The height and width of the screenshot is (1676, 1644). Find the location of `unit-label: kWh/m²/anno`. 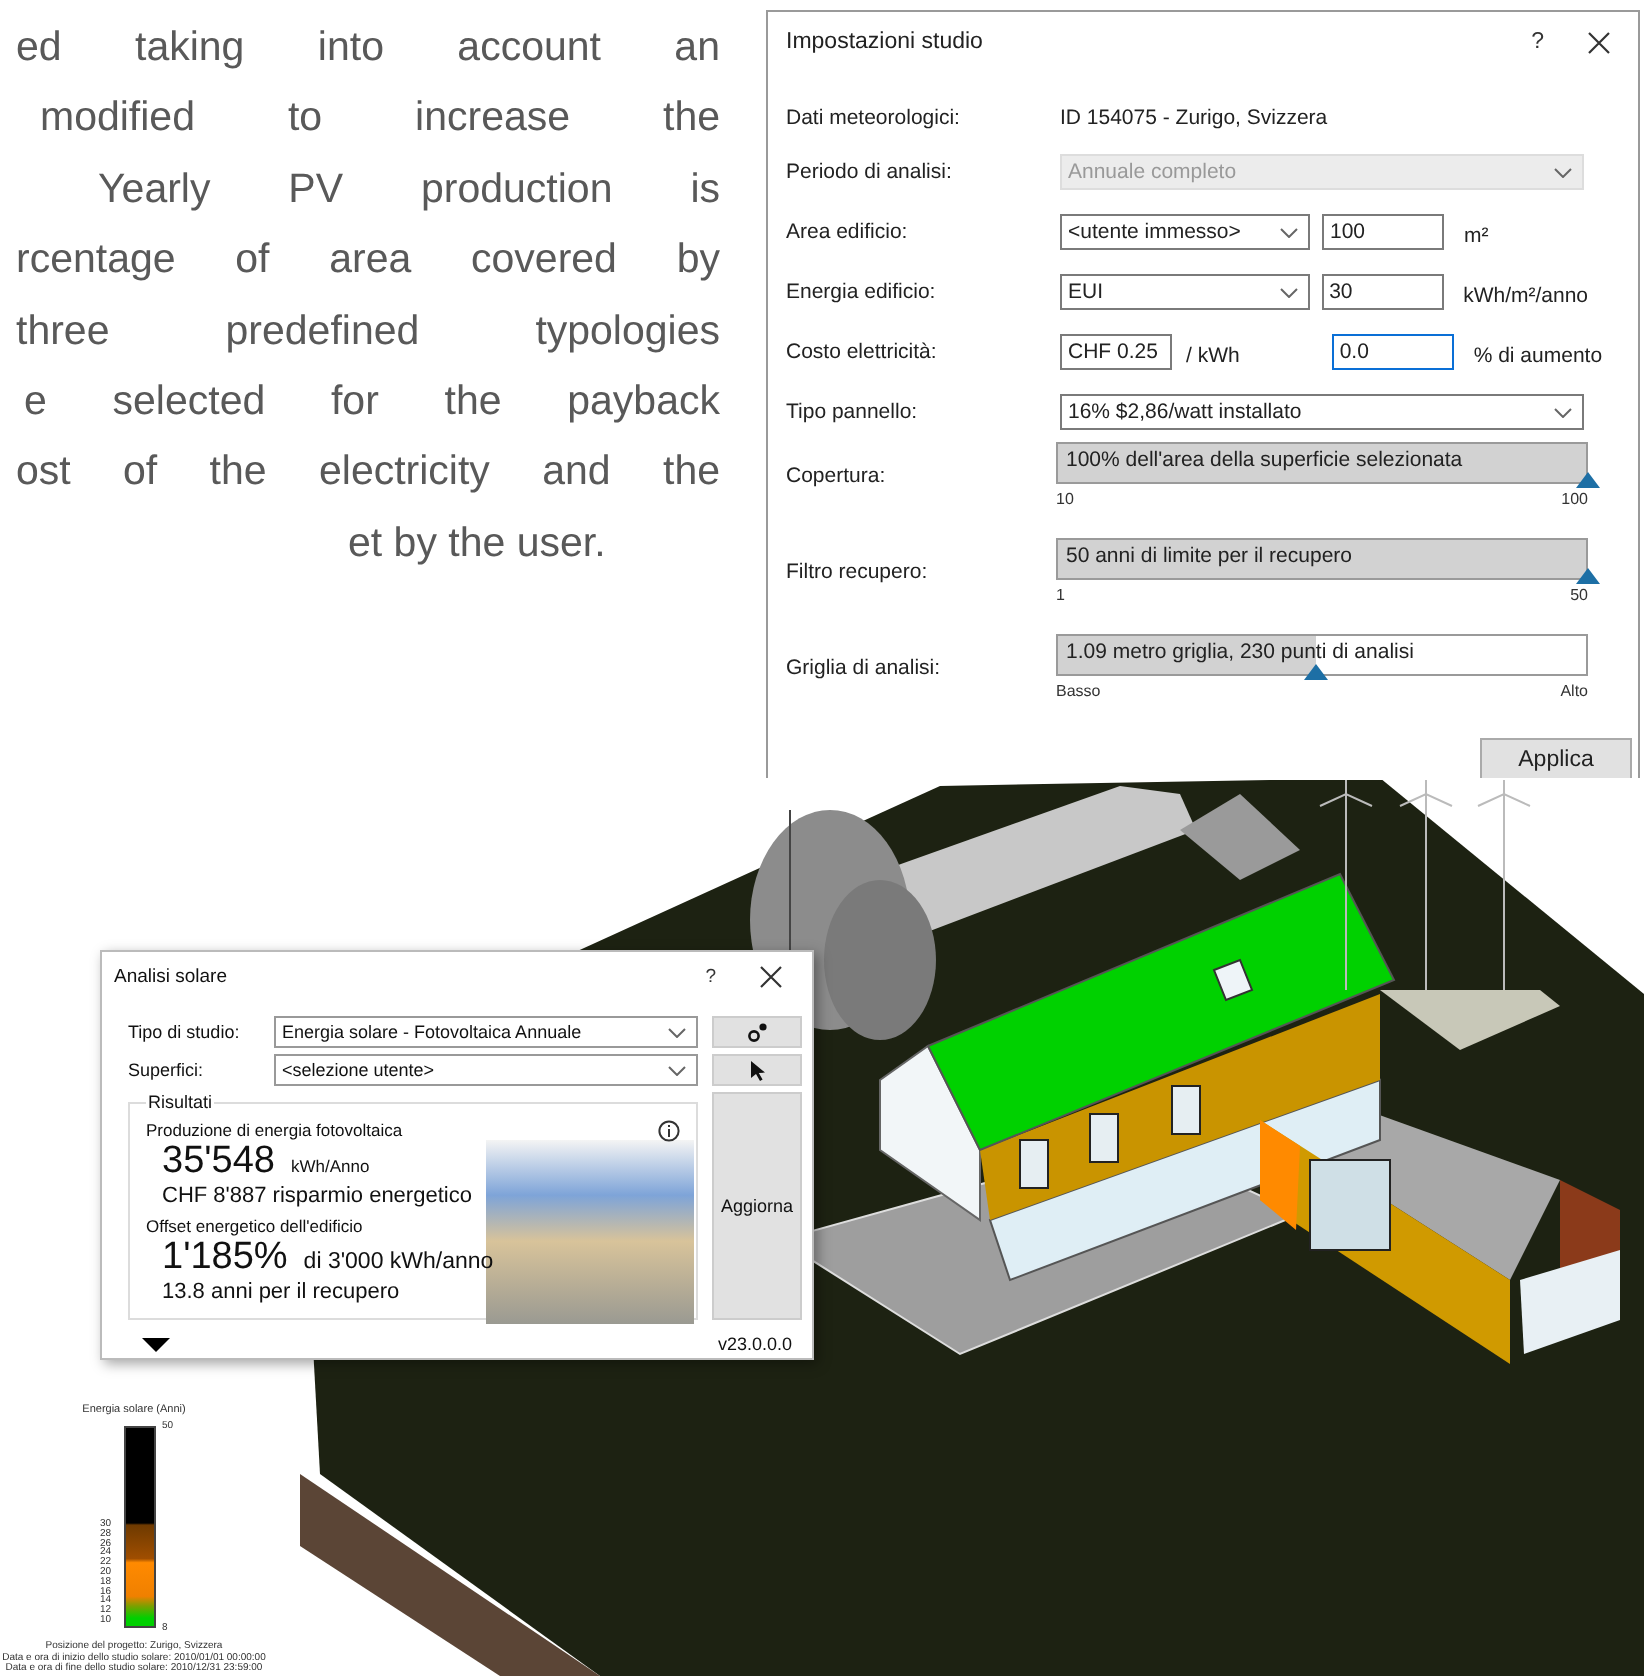

unit-label: kWh/m²/anno is located at coordinates (1525, 295).